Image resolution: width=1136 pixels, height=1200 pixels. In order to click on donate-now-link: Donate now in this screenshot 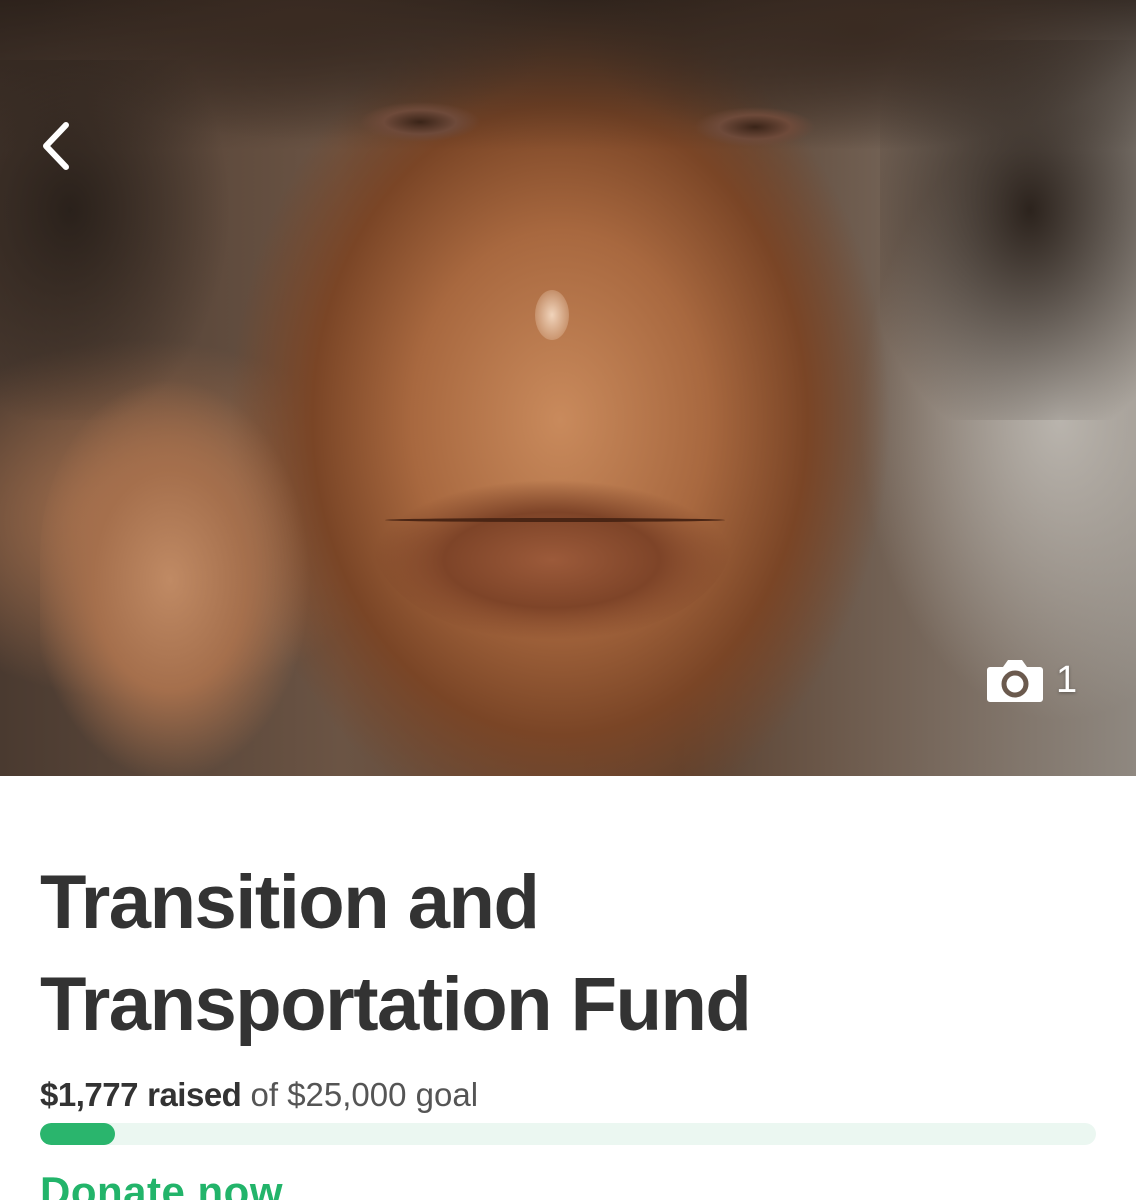, I will do `click(161, 1184)`.